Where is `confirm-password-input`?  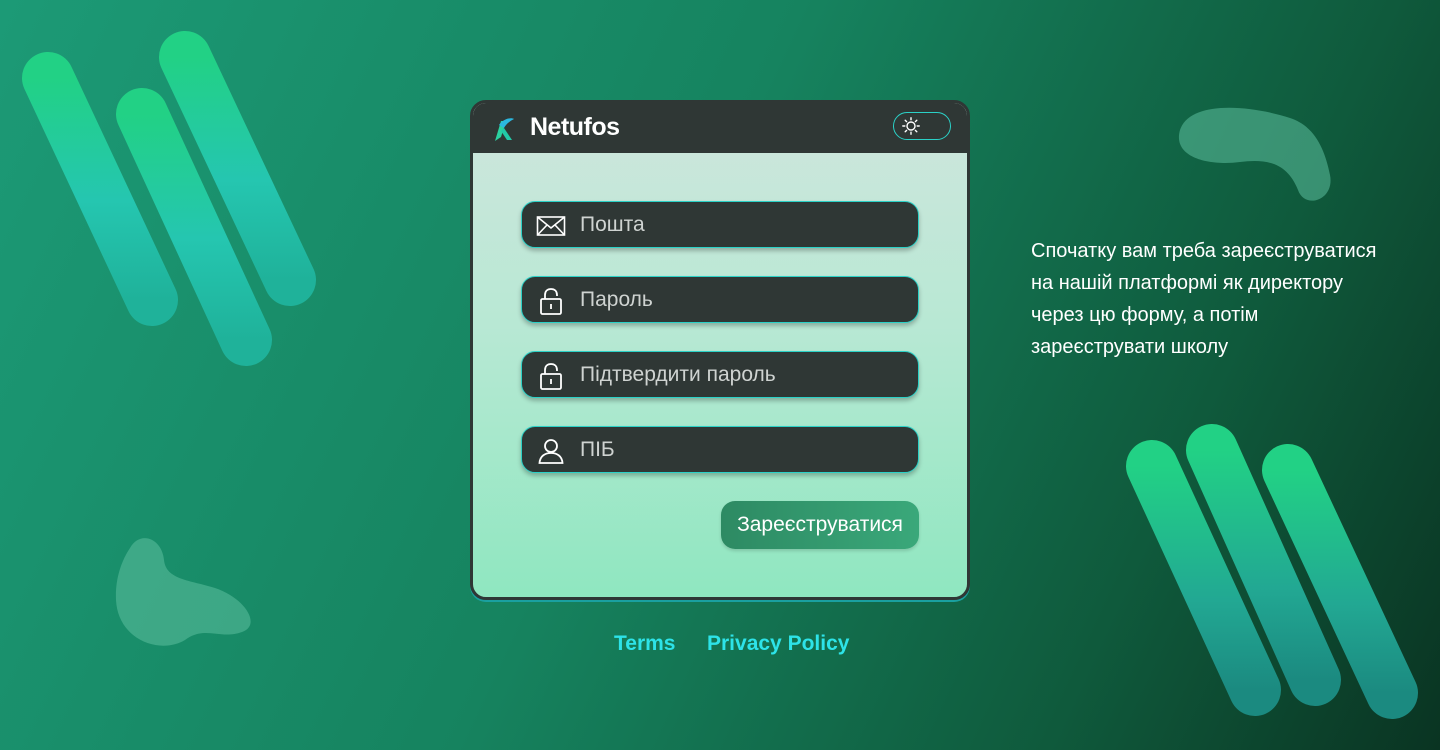
confirm-password-input is located at coordinates (745, 375).